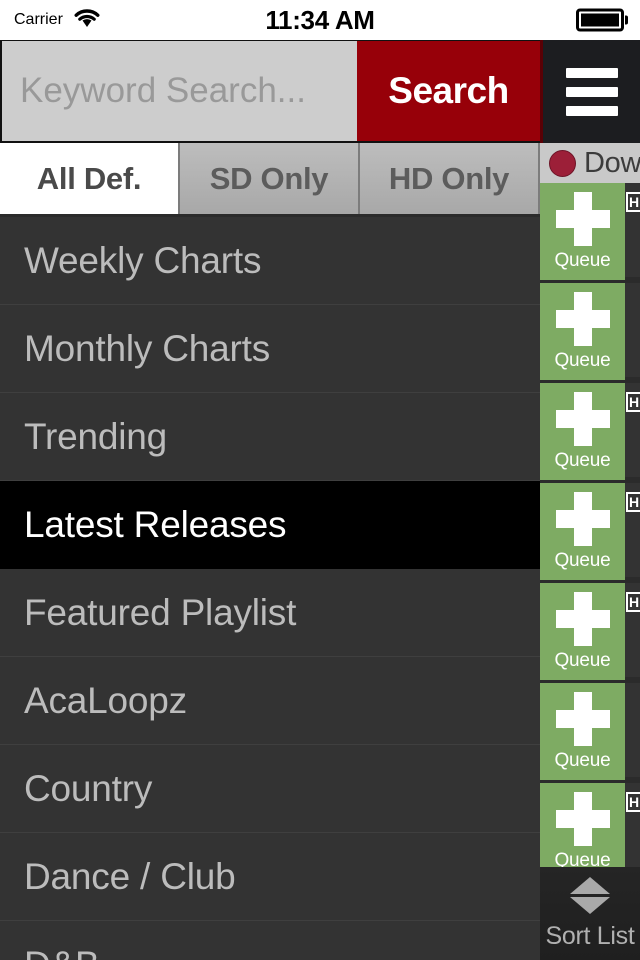 The height and width of the screenshot is (960, 640). I want to click on search-input, so click(179, 91).